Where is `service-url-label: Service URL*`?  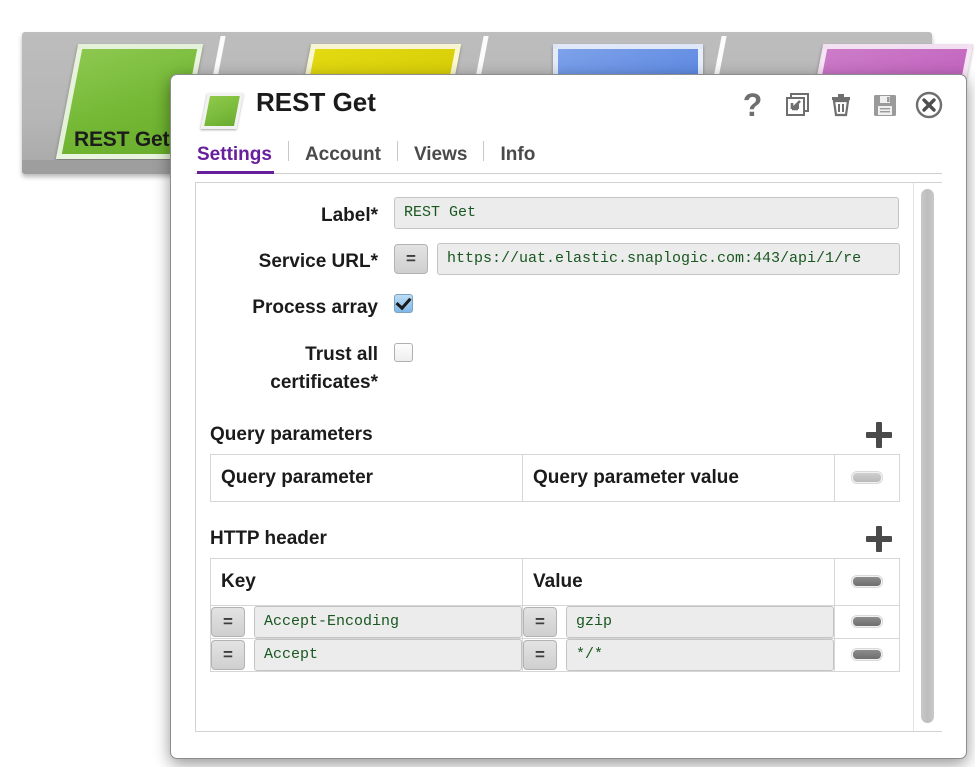
service-url-label: Service URL* is located at coordinates (318, 261).